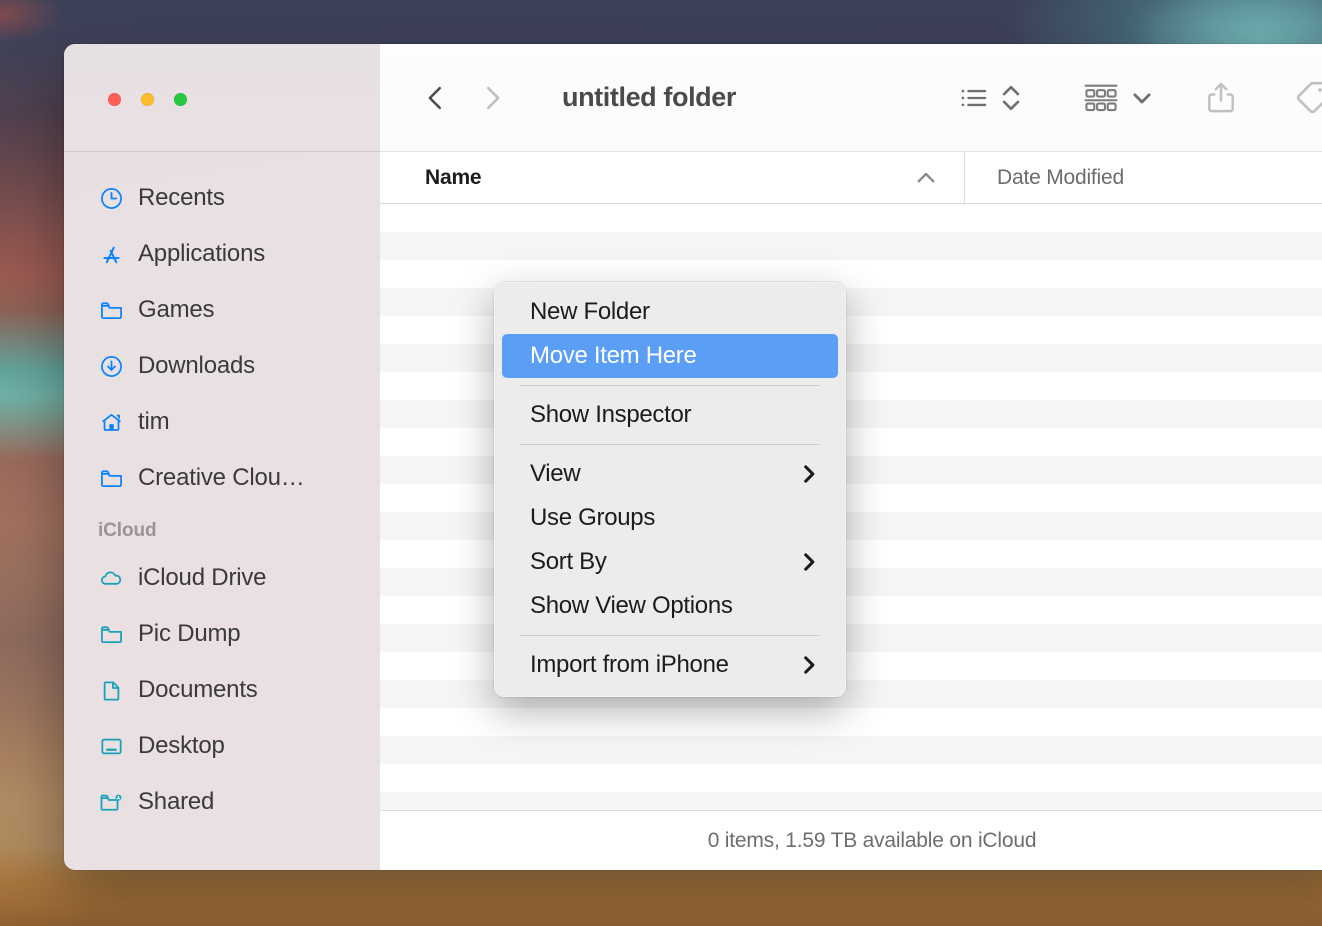 Image resolution: width=1322 pixels, height=926 pixels. What do you see at coordinates (222, 98) in the screenshot?
I see `window-titlebar` at bounding box center [222, 98].